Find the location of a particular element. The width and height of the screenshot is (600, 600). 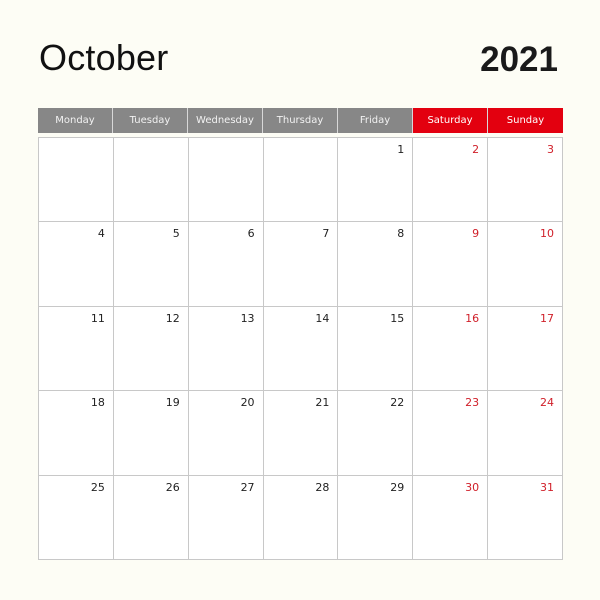

day-cell: 2 is located at coordinates (451, 180).